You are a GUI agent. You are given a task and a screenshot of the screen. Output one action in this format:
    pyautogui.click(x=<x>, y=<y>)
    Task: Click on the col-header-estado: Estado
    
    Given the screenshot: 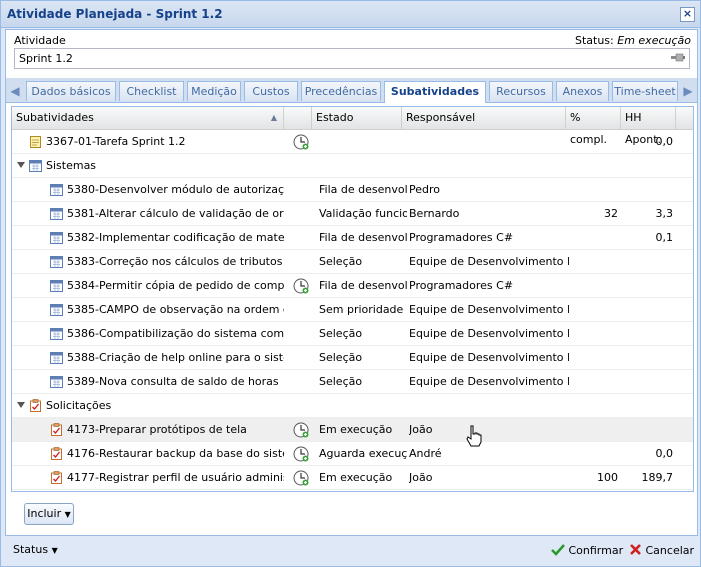 What is the action you would take?
    pyautogui.click(x=357, y=118)
    